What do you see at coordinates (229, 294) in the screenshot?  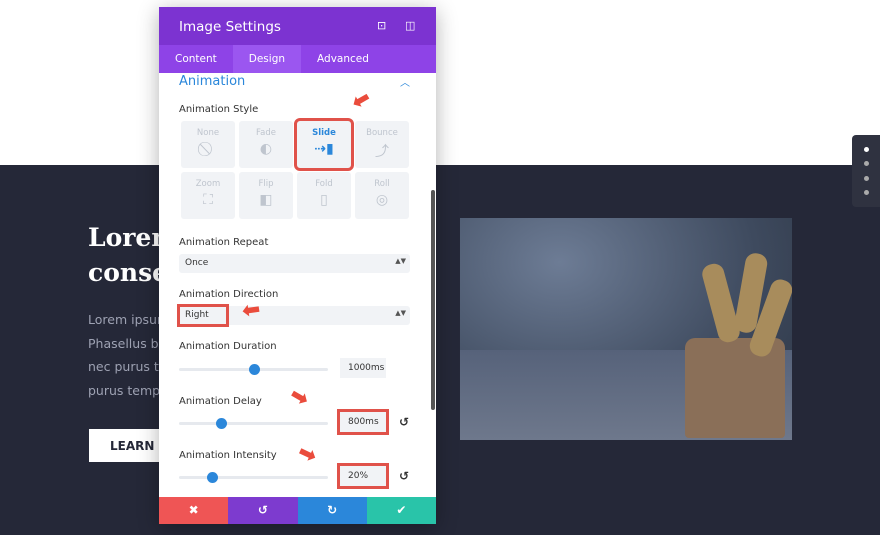 I see `direction-label: Animation Direction` at bounding box center [229, 294].